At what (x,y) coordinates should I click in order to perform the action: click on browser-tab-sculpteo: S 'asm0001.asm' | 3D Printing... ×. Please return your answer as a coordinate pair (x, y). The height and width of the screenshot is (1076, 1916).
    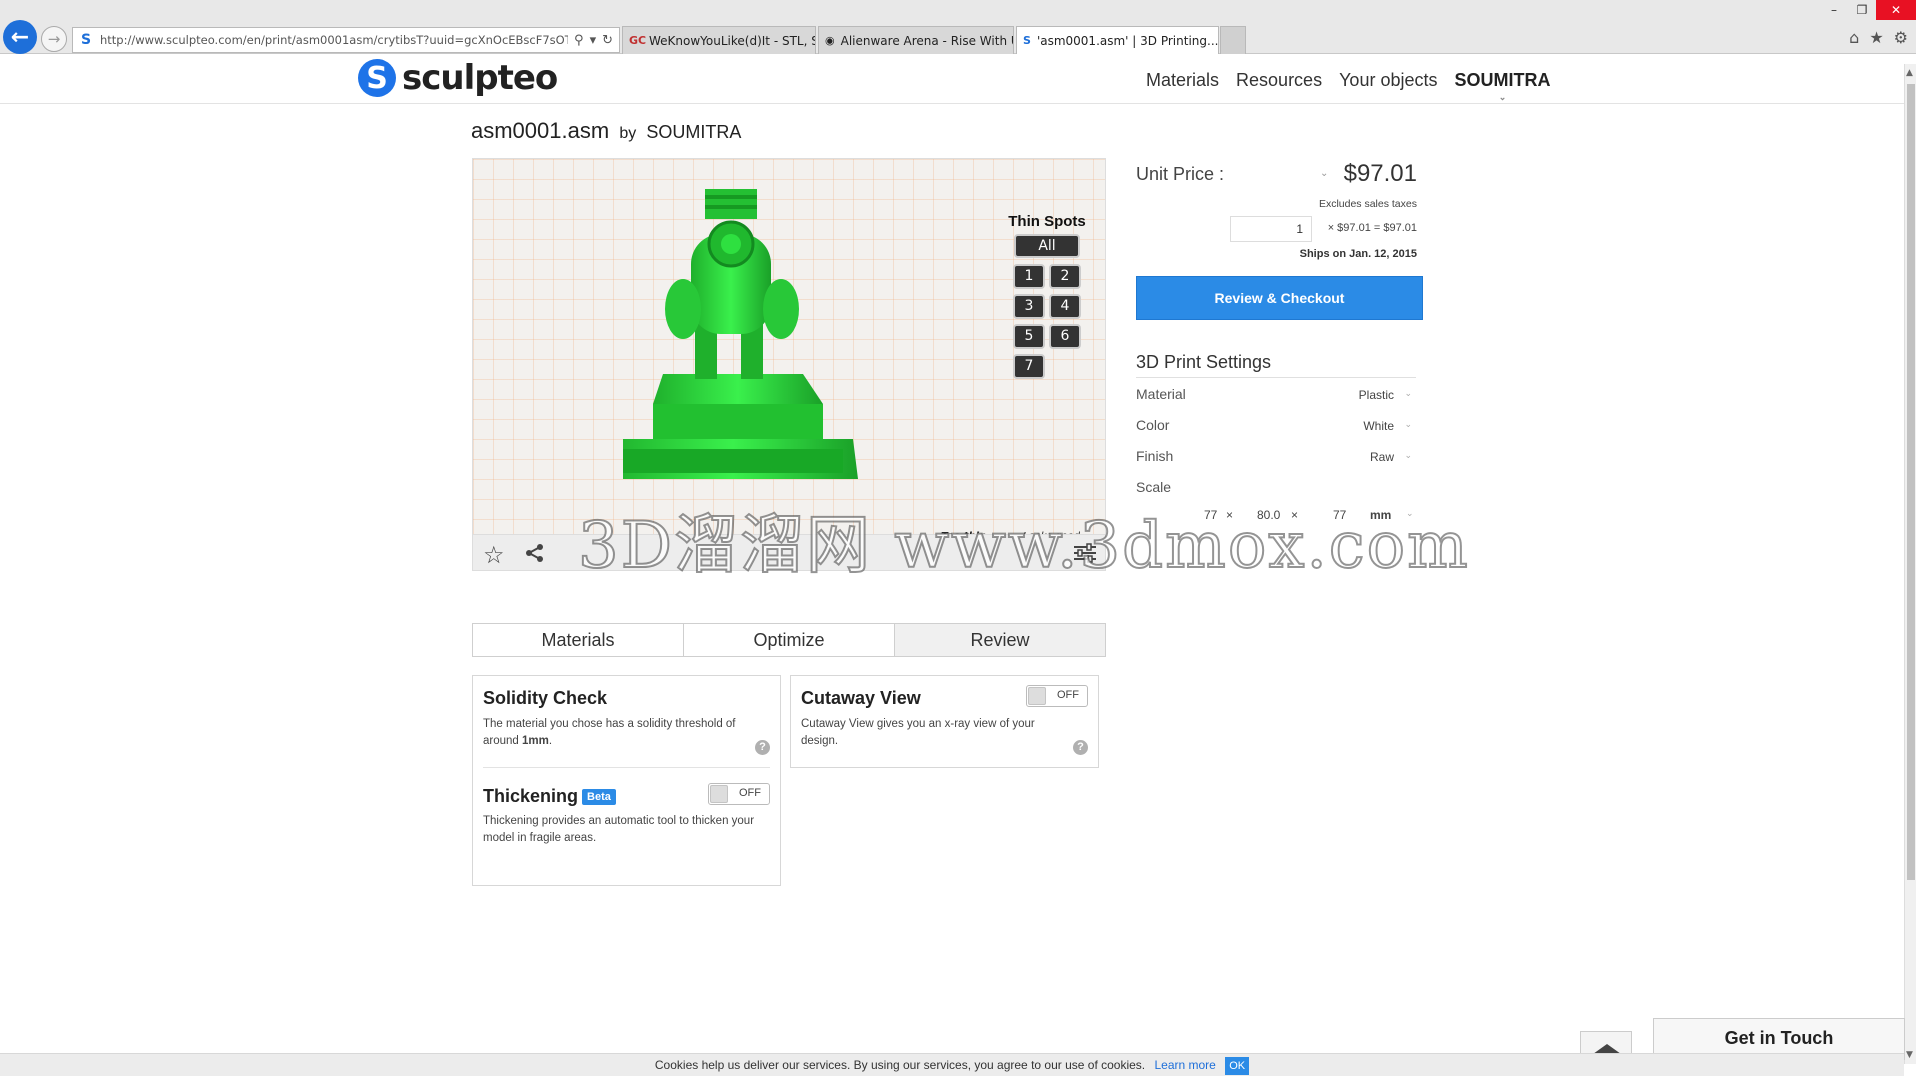
    Looking at the image, I should click on (1117, 40).